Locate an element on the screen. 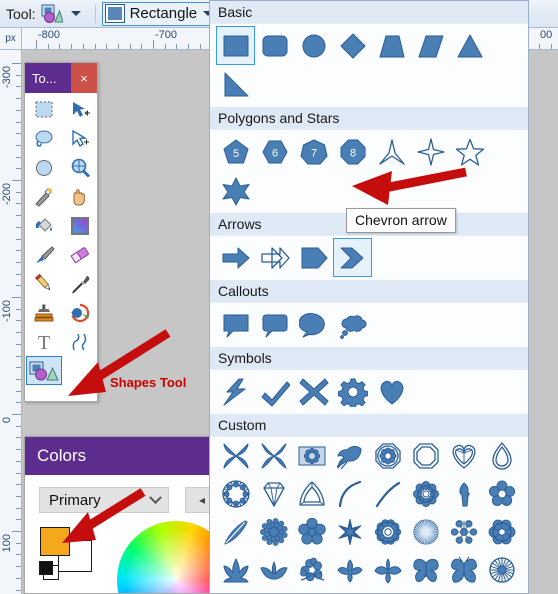  shape-lace-crown is located at coordinates (236, 591).